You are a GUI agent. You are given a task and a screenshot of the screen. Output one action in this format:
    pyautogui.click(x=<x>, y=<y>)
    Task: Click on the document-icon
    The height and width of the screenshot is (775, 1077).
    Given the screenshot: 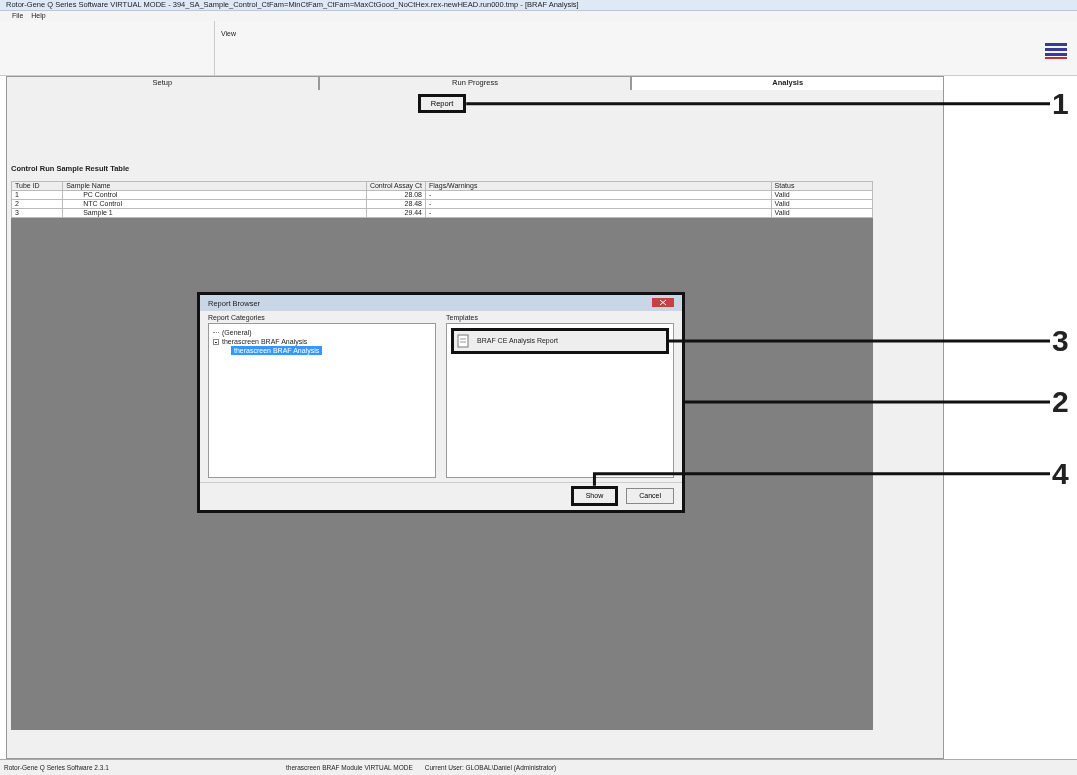 What is the action you would take?
    pyautogui.click(x=463, y=341)
    